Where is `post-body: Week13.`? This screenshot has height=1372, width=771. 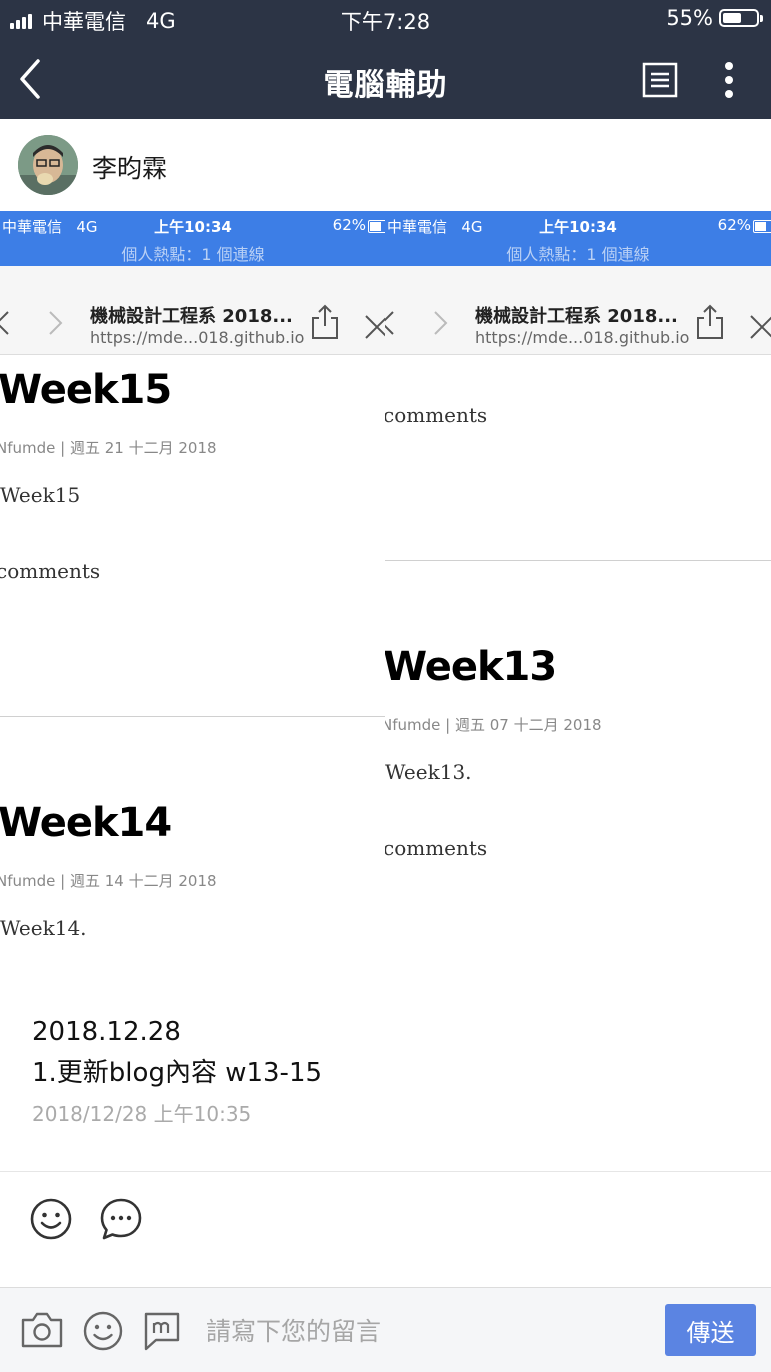 post-body: Week13. is located at coordinates (428, 772).